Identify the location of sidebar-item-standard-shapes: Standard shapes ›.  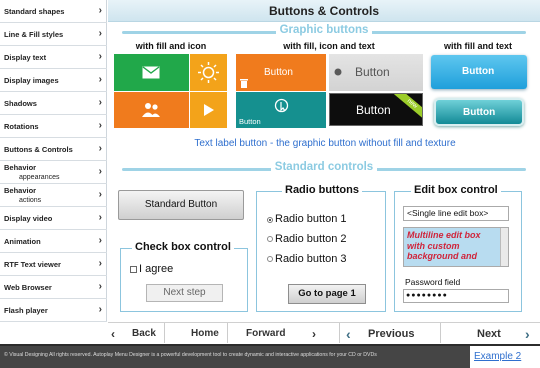
(53, 11).